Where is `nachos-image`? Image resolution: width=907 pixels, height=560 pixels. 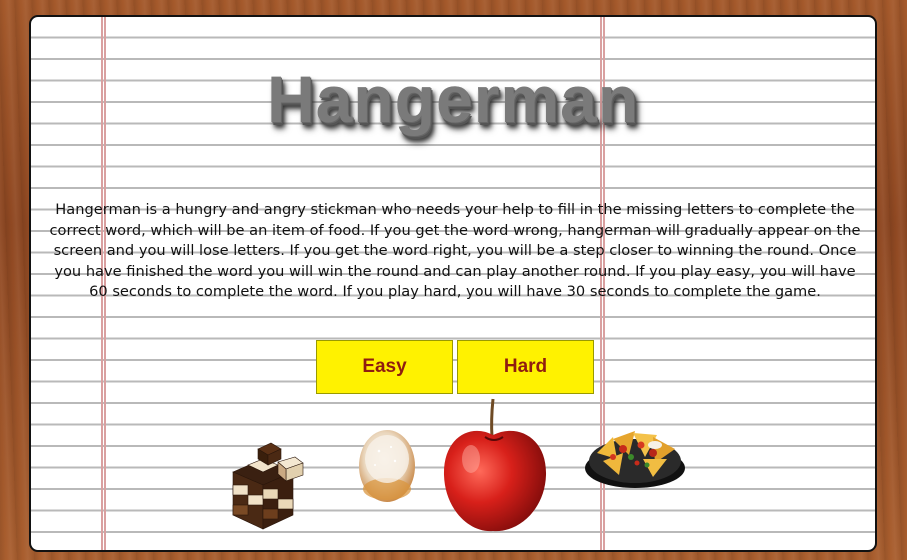 nachos-image is located at coordinates (635, 459).